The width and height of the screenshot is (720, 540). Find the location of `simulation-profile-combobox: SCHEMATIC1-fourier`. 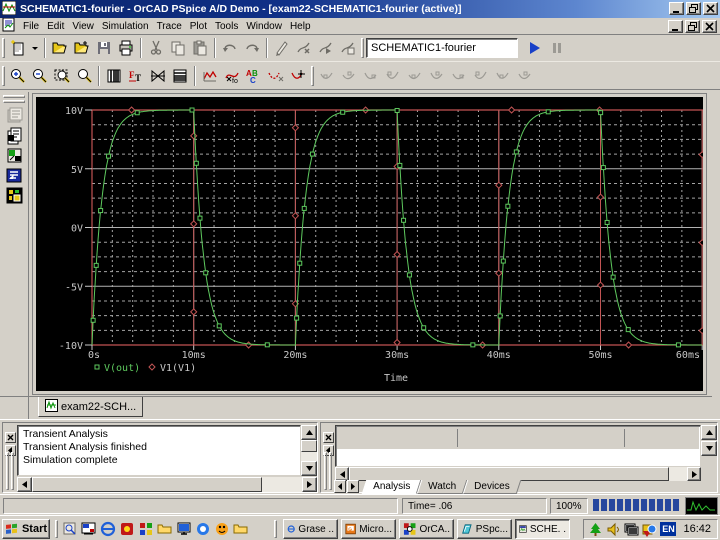

simulation-profile-combobox: SCHEMATIC1-fourier is located at coordinates (442, 48).